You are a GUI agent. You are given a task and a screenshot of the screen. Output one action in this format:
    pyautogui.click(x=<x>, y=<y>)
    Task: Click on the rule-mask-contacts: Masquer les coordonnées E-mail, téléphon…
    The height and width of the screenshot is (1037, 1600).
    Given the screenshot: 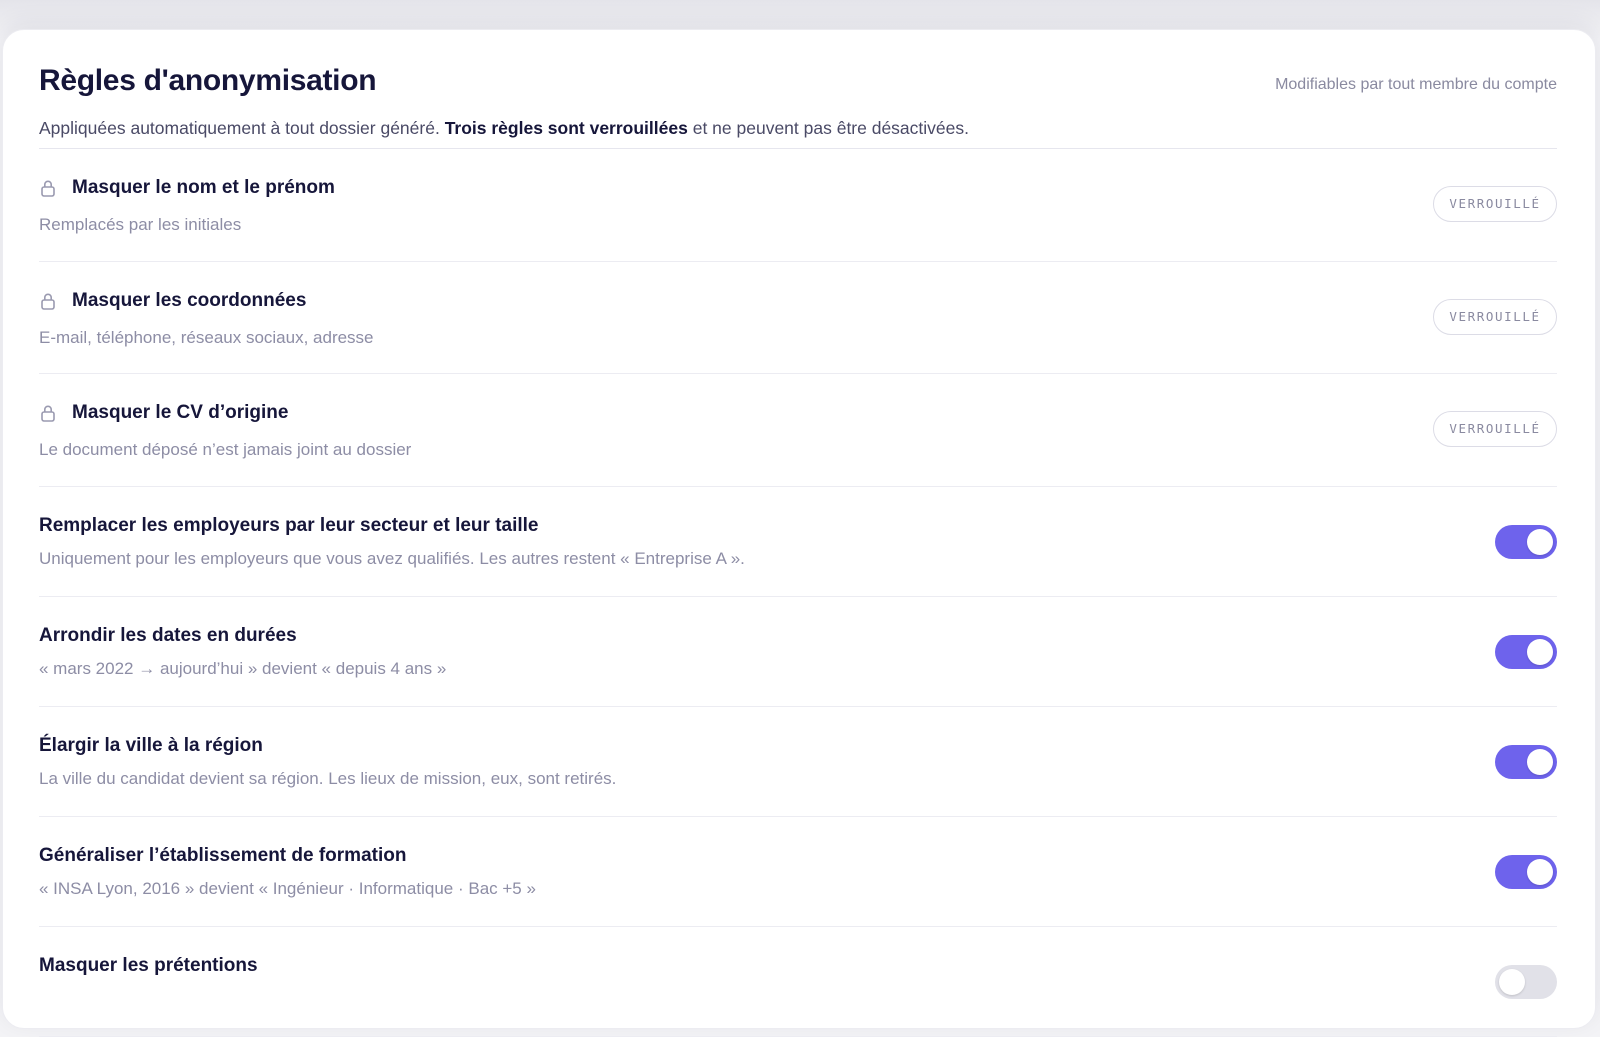 What is the action you would take?
    pyautogui.click(x=798, y=318)
    